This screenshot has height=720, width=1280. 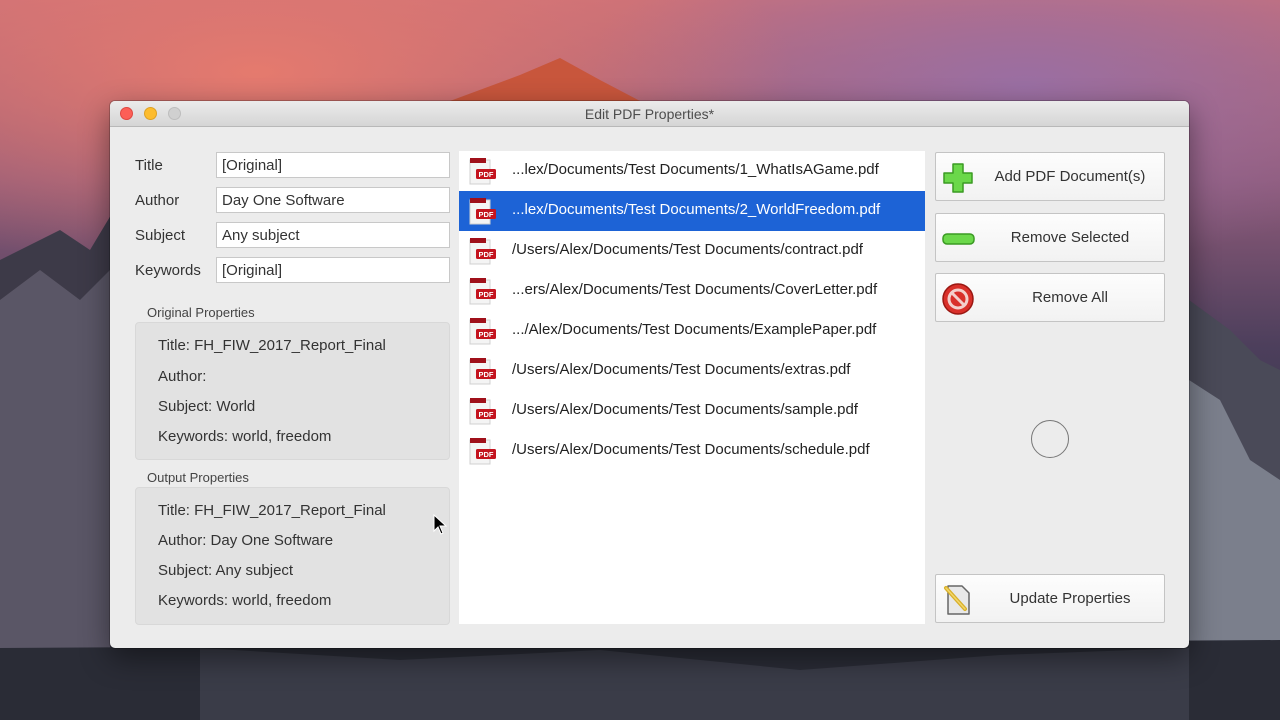 I want to click on original-author: Author:, so click(x=182, y=376).